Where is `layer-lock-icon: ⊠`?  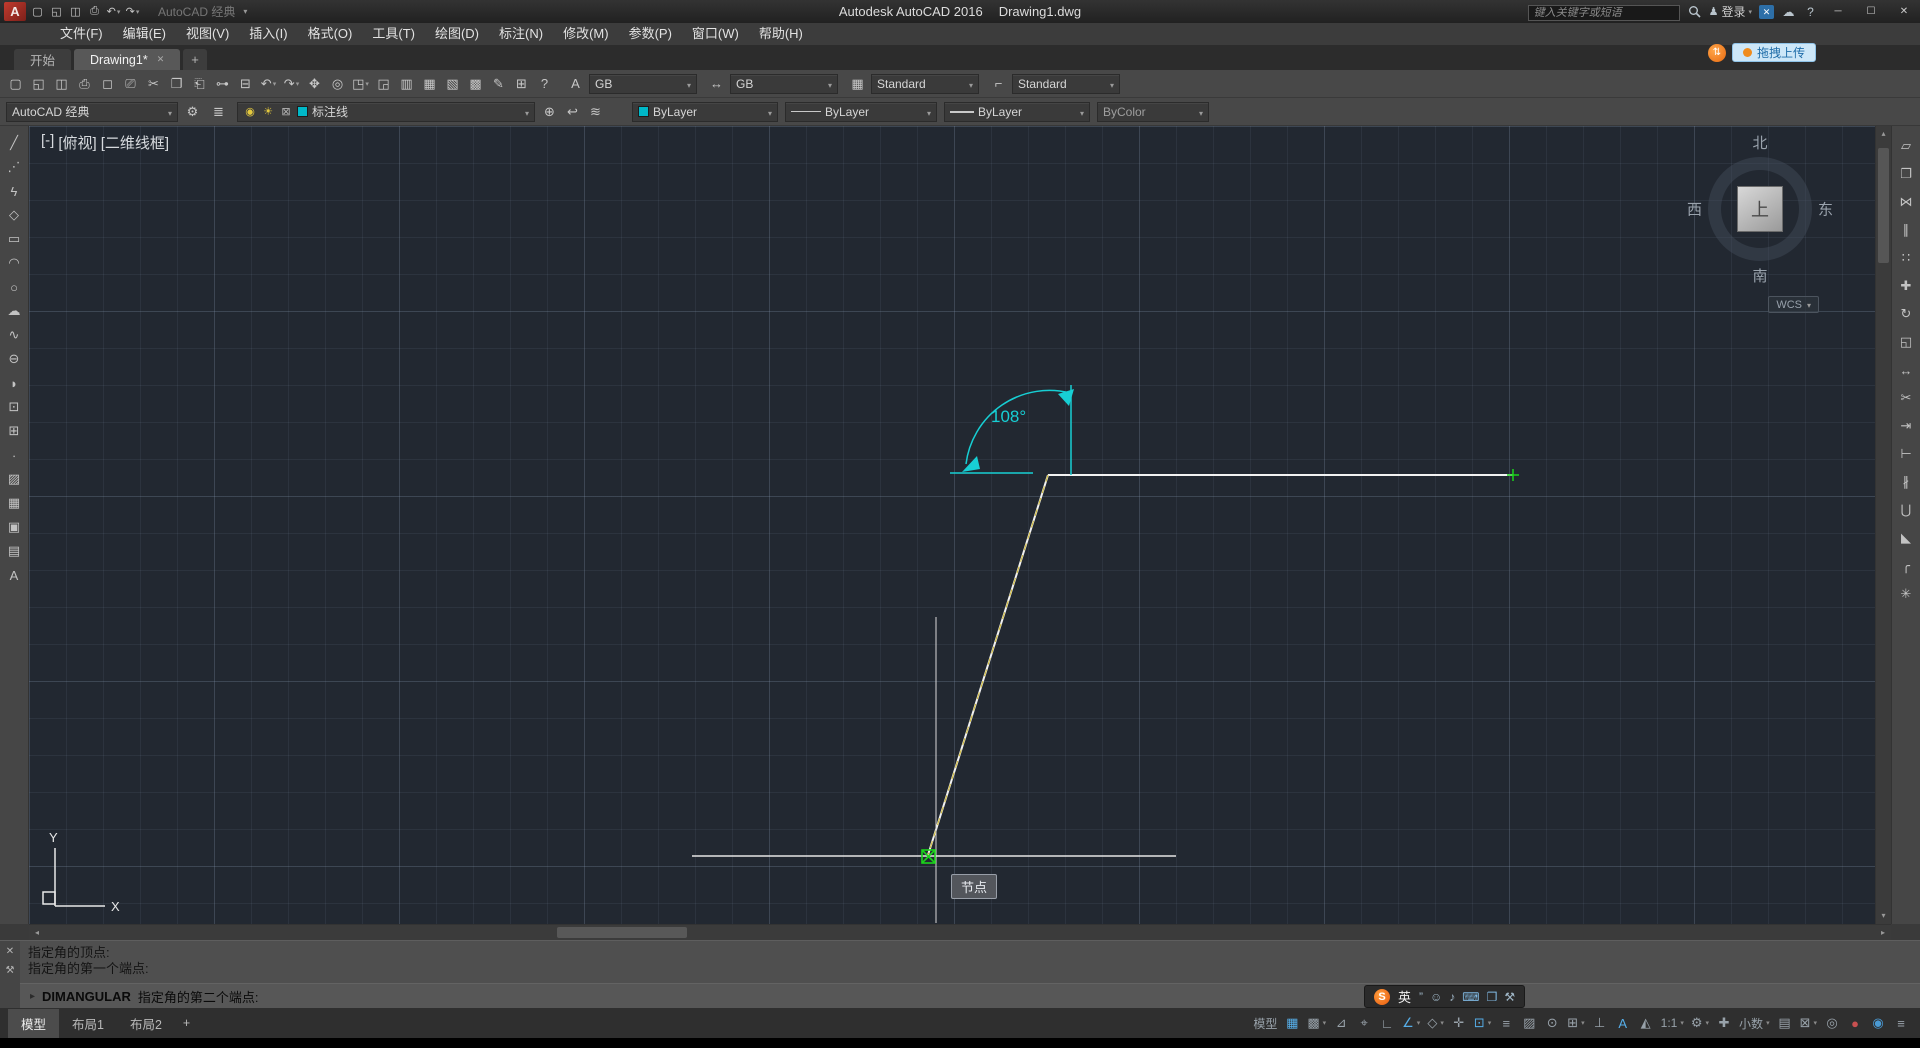
layer-lock-icon: ⊠ is located at coordinates (286, 111).